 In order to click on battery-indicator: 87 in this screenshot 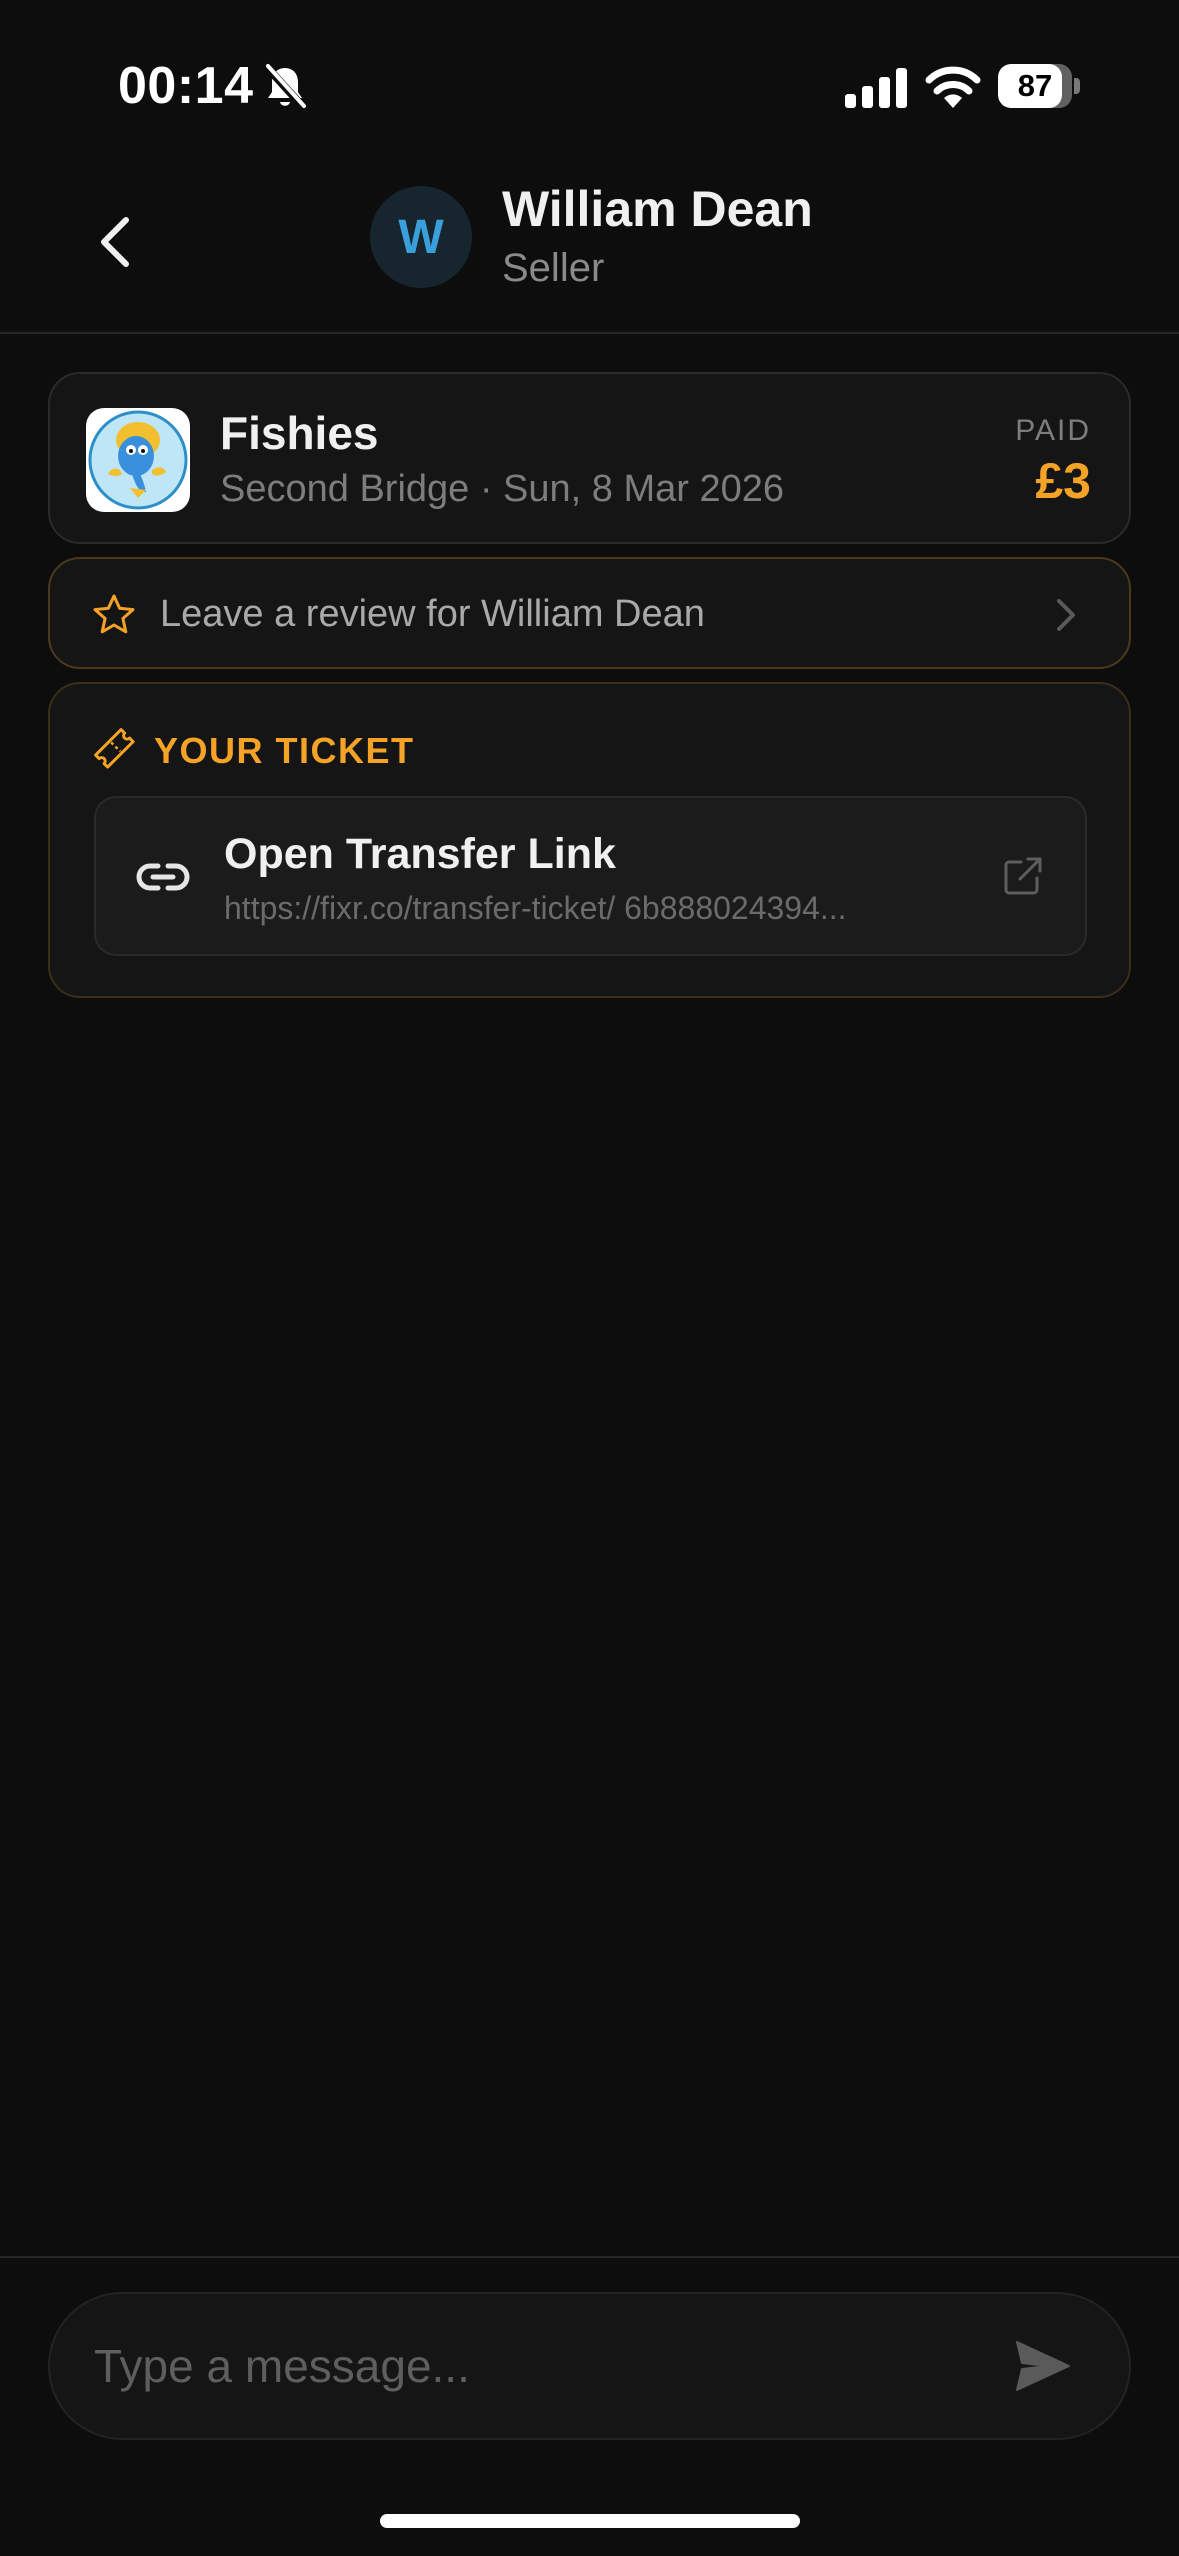, I will do `click(1039, 86)`.